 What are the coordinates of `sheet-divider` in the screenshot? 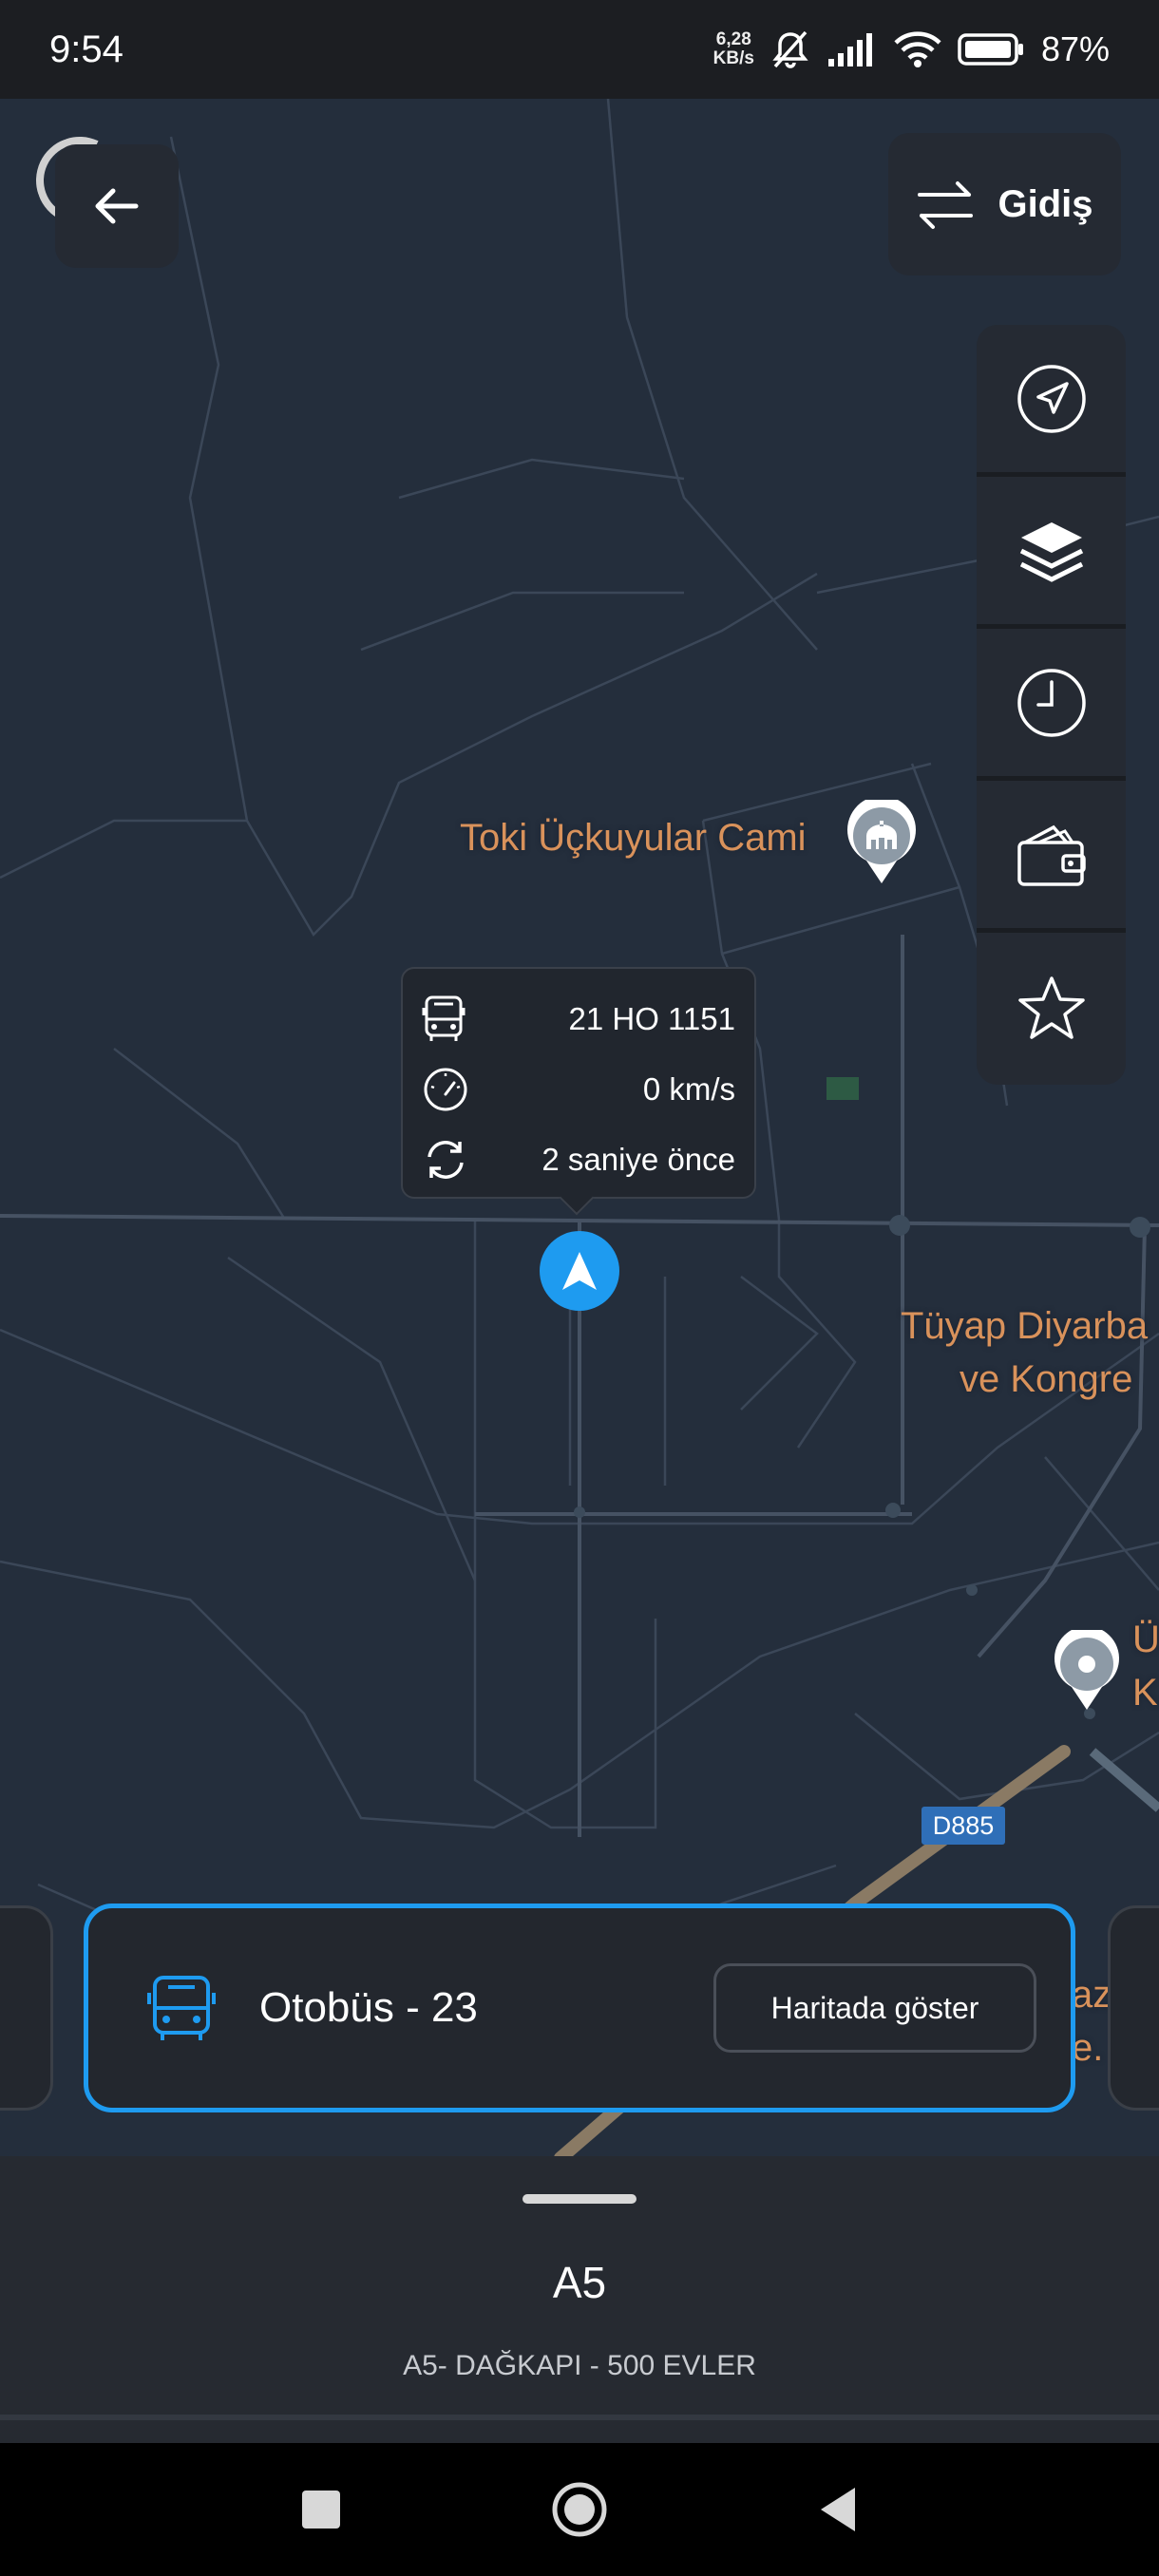 It's located at (579, 2417).